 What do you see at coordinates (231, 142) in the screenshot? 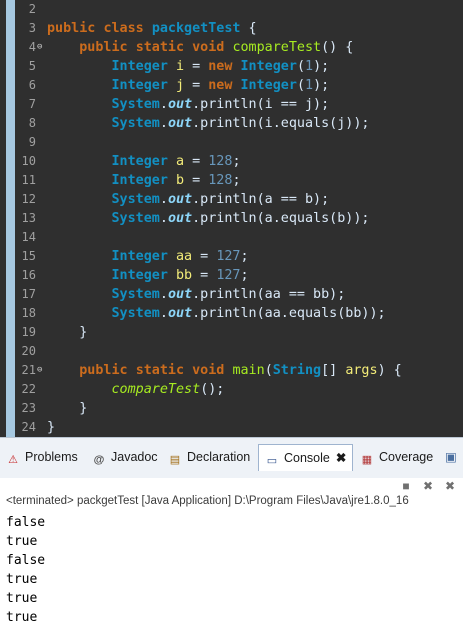
I see `code-line: 9` at bounding box center [231, 142].